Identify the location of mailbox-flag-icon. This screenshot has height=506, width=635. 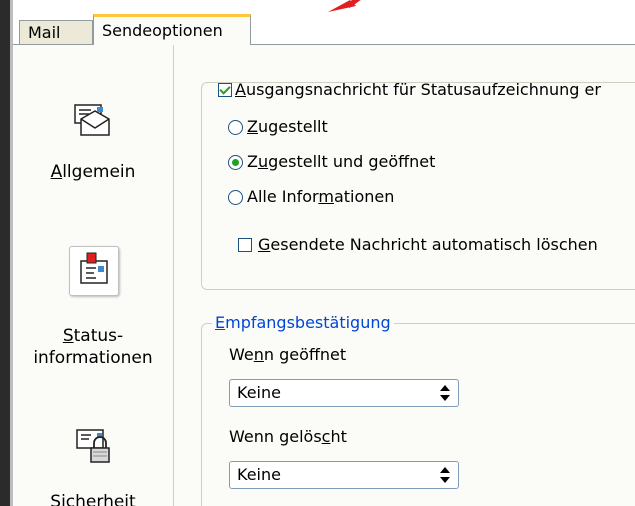
(94, 268).